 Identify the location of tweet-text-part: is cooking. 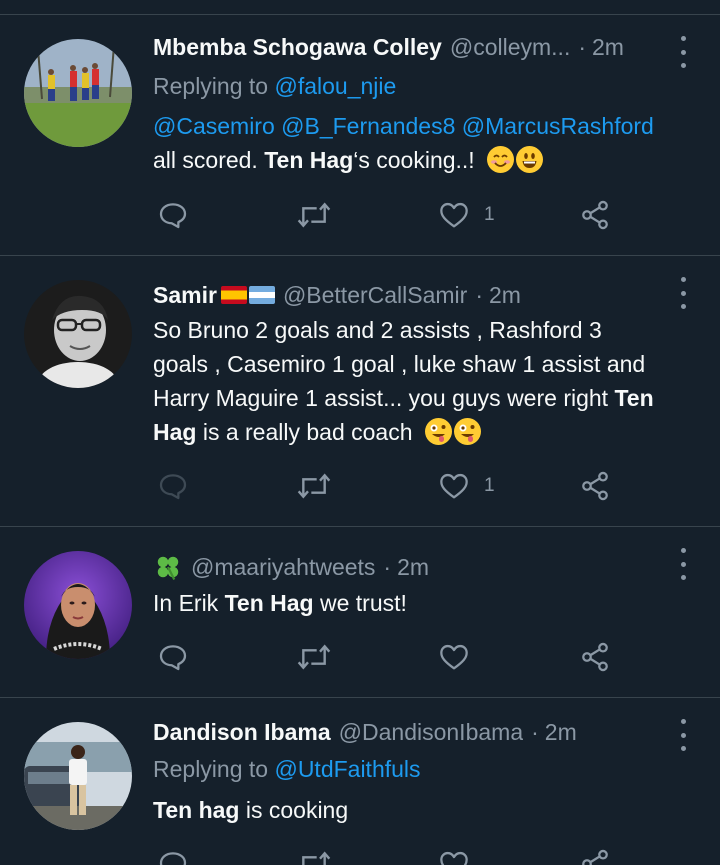
(294, 810).